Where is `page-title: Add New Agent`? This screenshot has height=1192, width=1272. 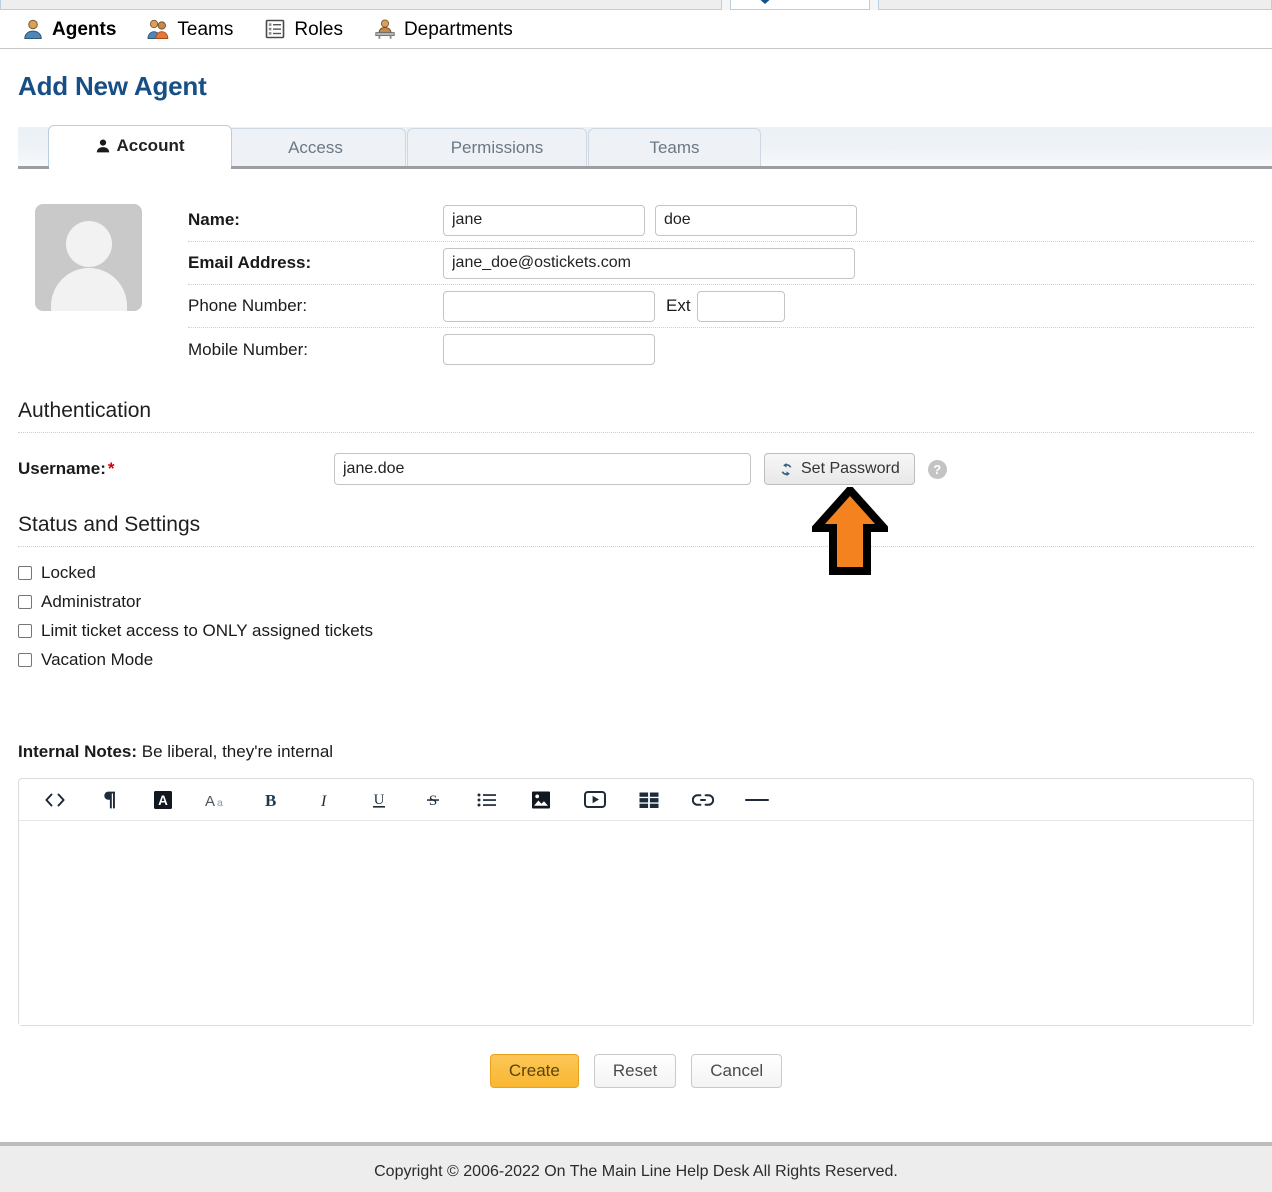 page-title: Add New Agent is located at coordinates (112, 86).